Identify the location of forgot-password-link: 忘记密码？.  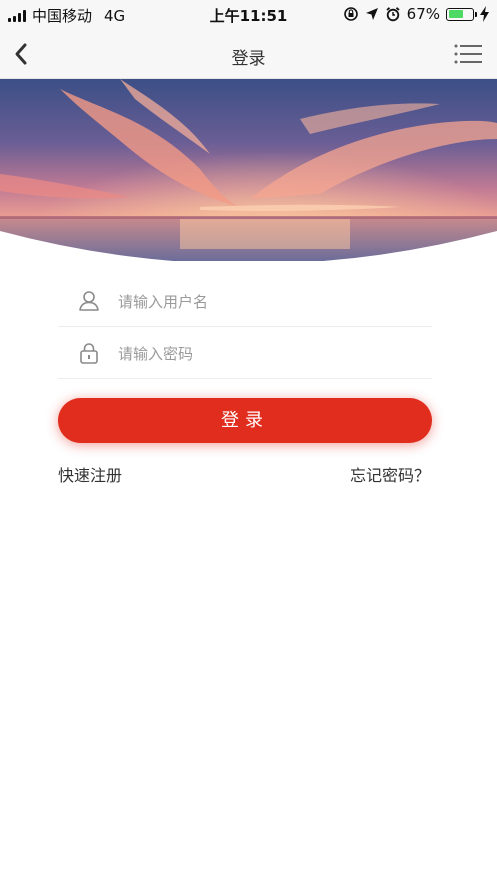
(390, 474).